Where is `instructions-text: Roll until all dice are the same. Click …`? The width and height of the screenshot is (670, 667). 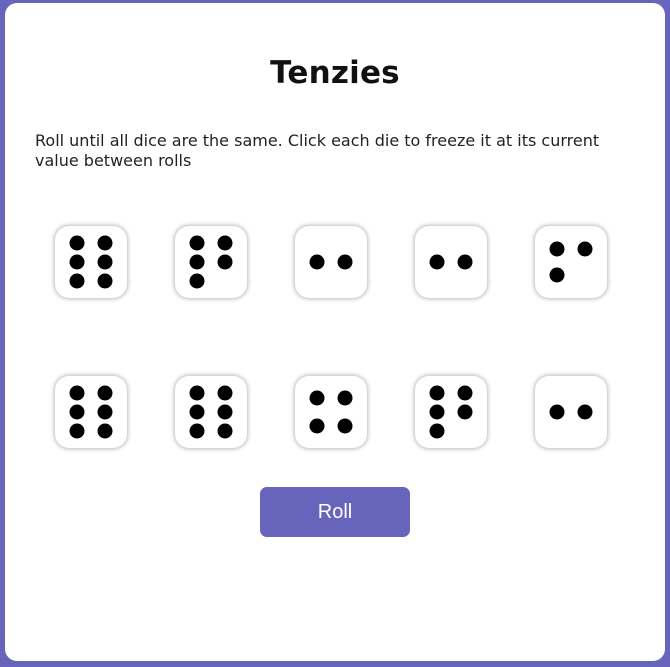 instructions-text: Roll until all dice are the same. Click … is located at coordinates (317, 150).